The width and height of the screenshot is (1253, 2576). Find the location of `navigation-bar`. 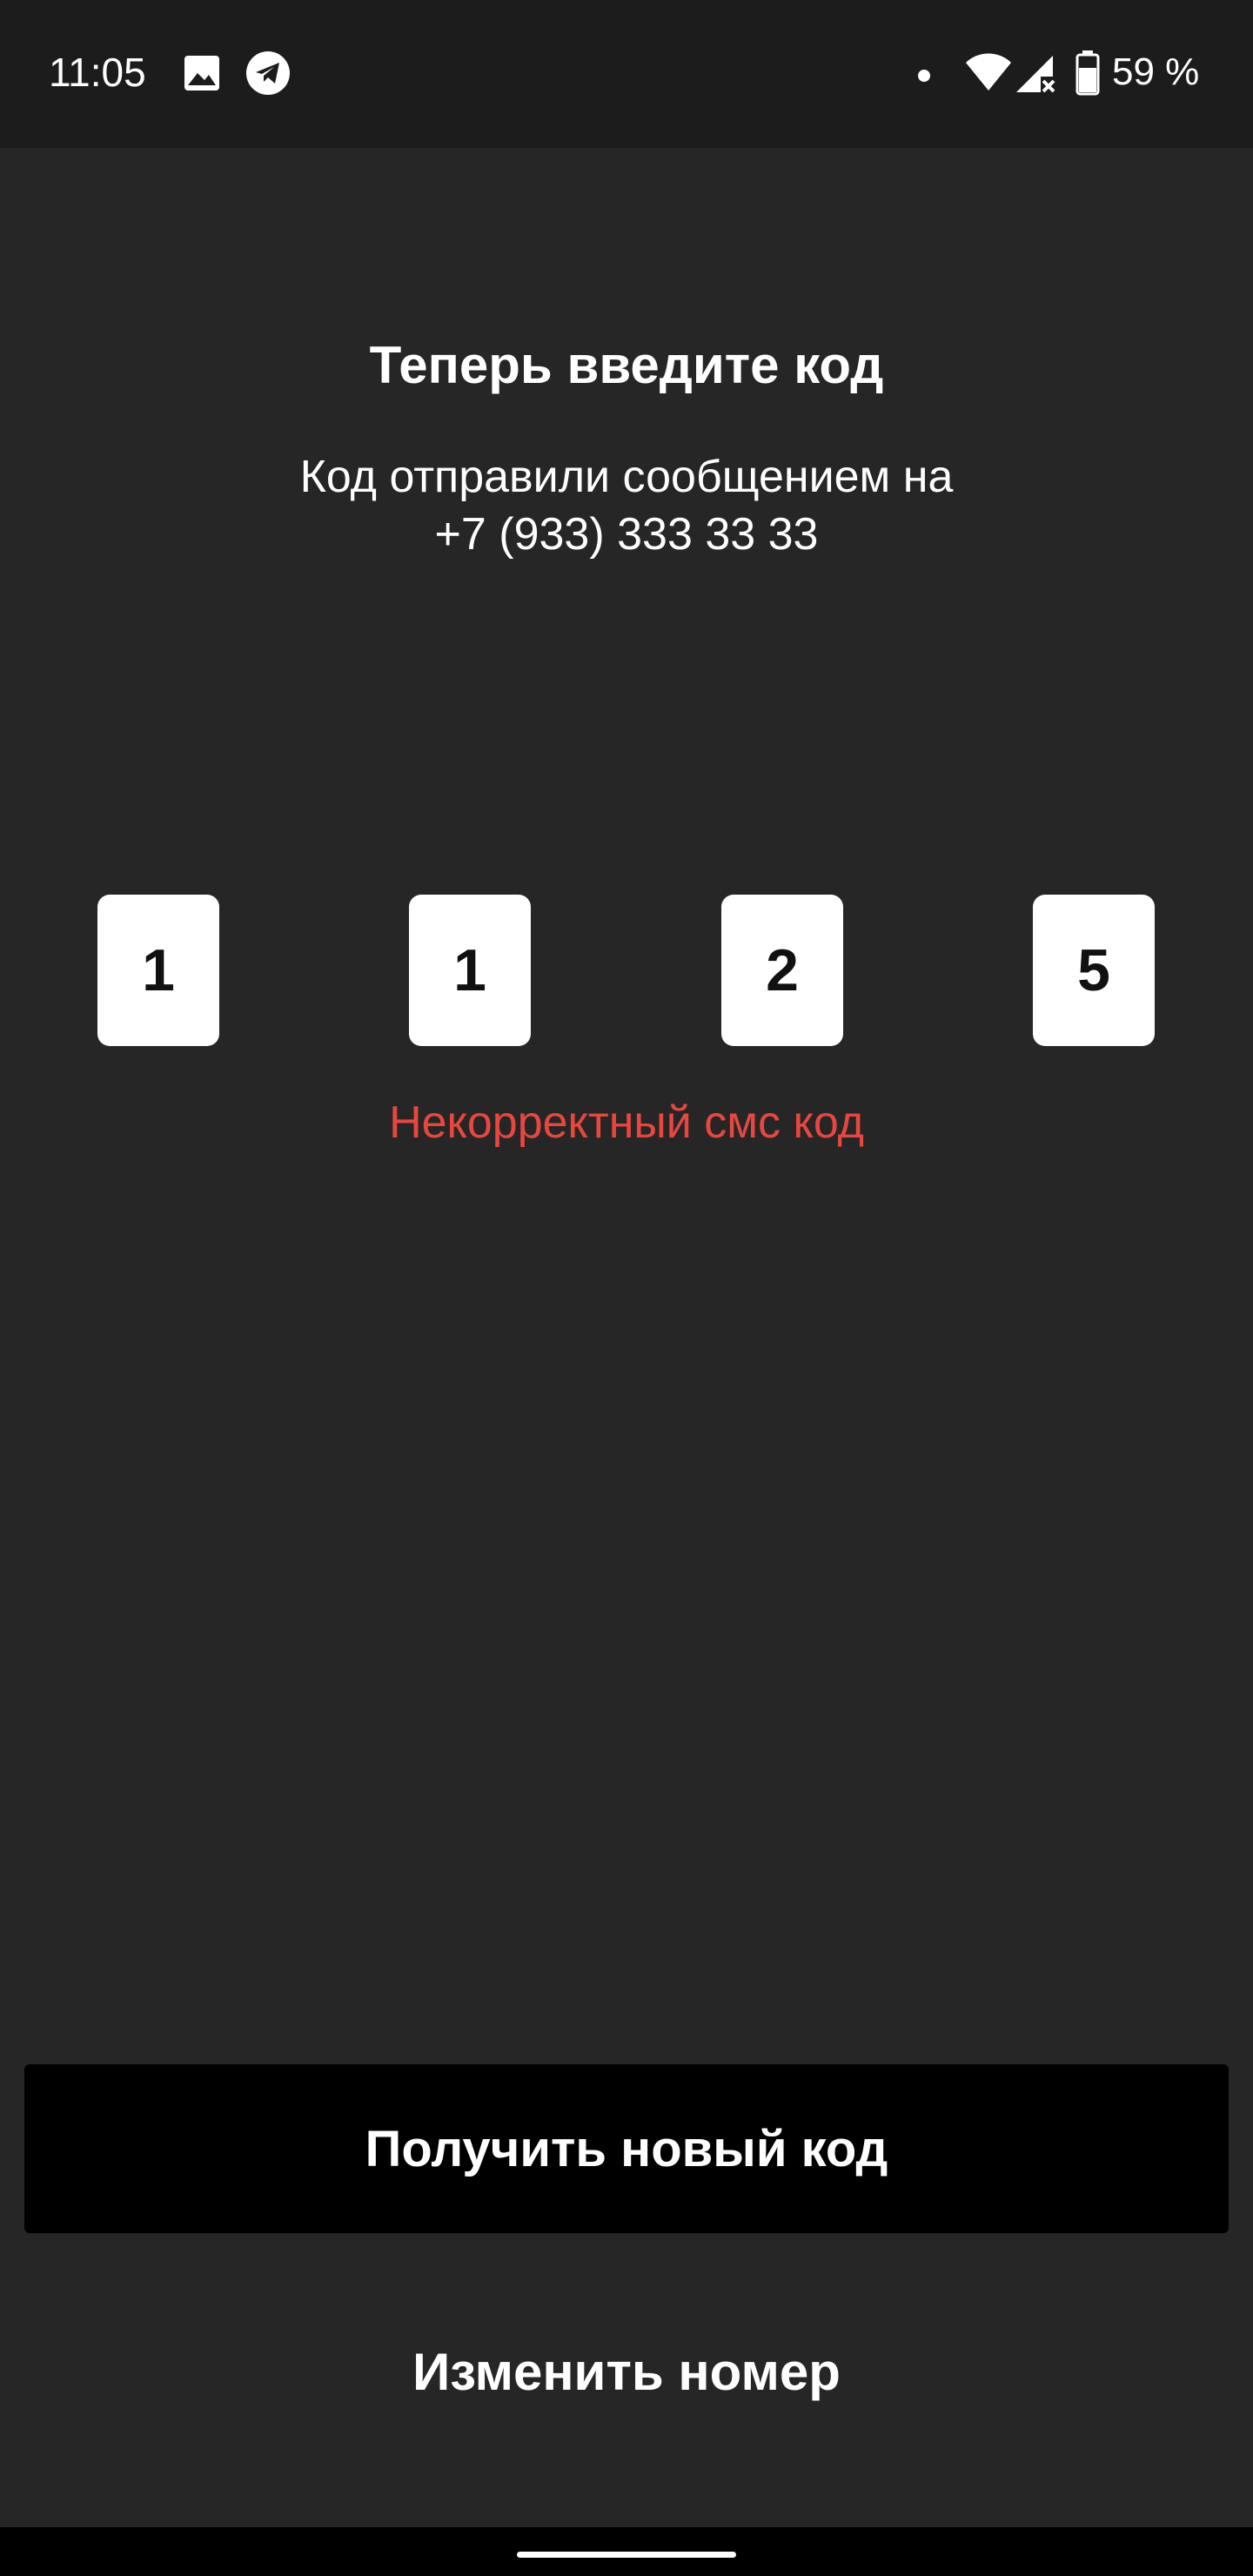

navigation-bar is located at coordinates (626, 2551).